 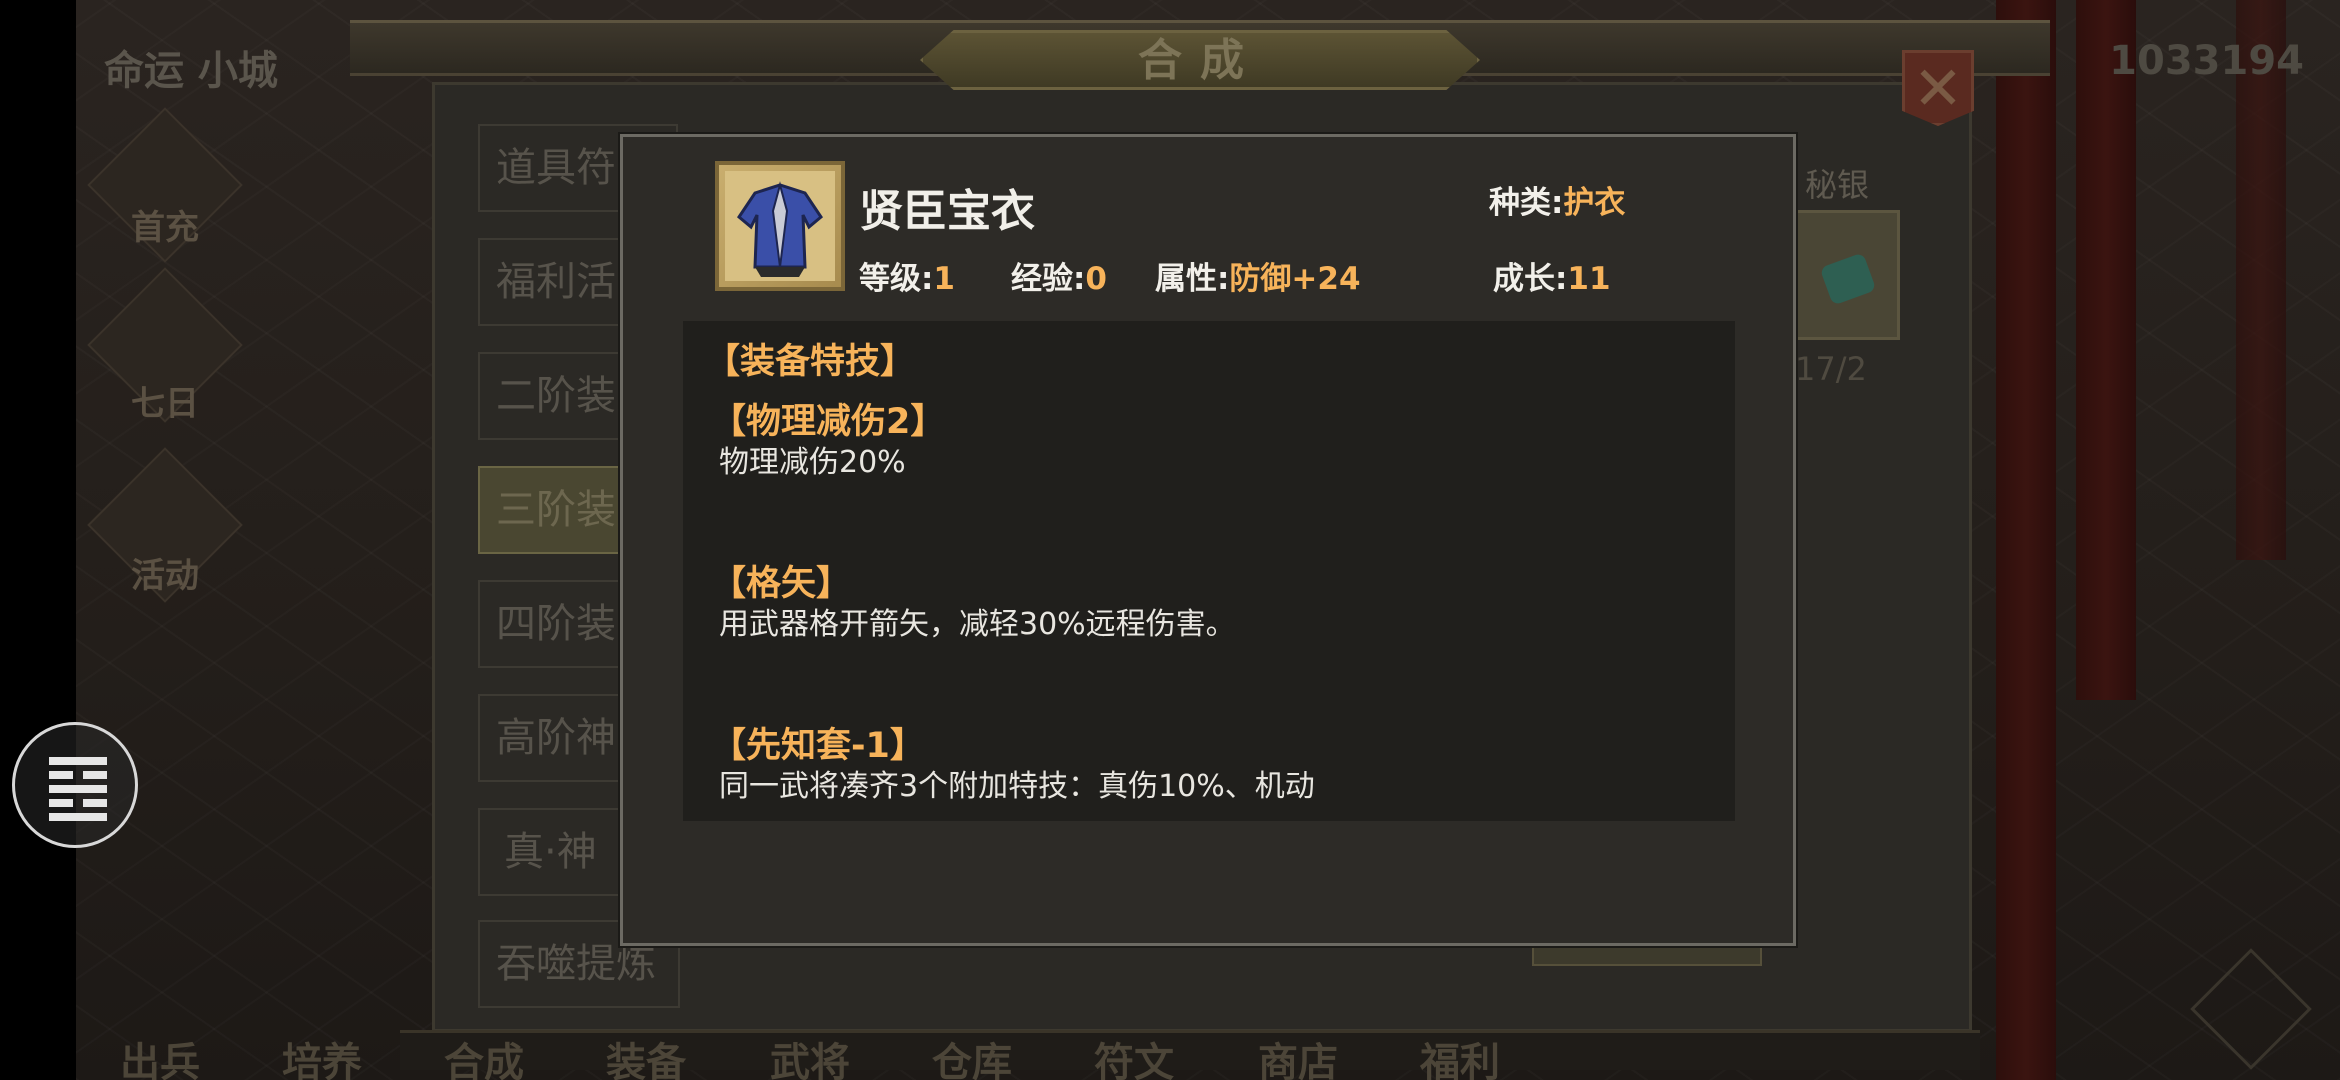 I want to click on item-type: 种类:护衣, so click(x=1557, y=199).